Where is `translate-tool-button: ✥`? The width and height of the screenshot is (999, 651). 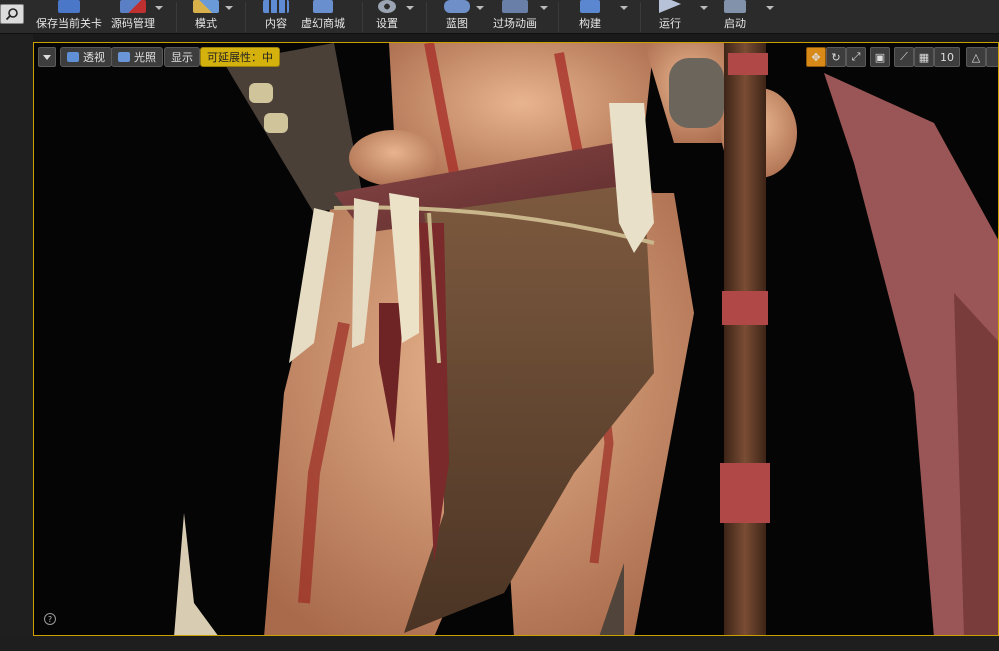
translate-tool-button: ✥ is located at coordinates (816, 57).